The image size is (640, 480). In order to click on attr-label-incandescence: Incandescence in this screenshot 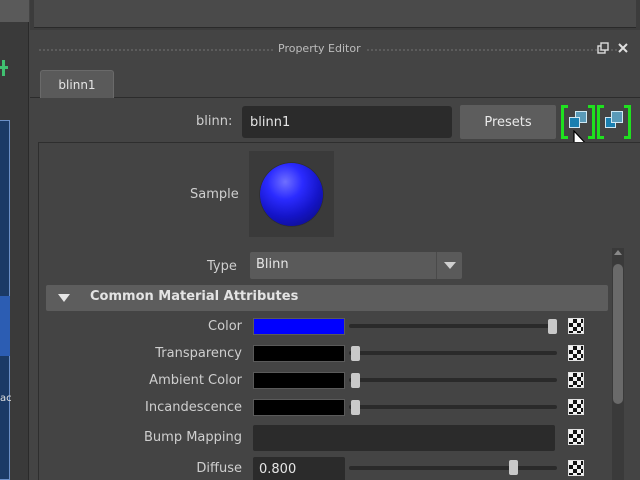, I will do `click(193, 407)`.